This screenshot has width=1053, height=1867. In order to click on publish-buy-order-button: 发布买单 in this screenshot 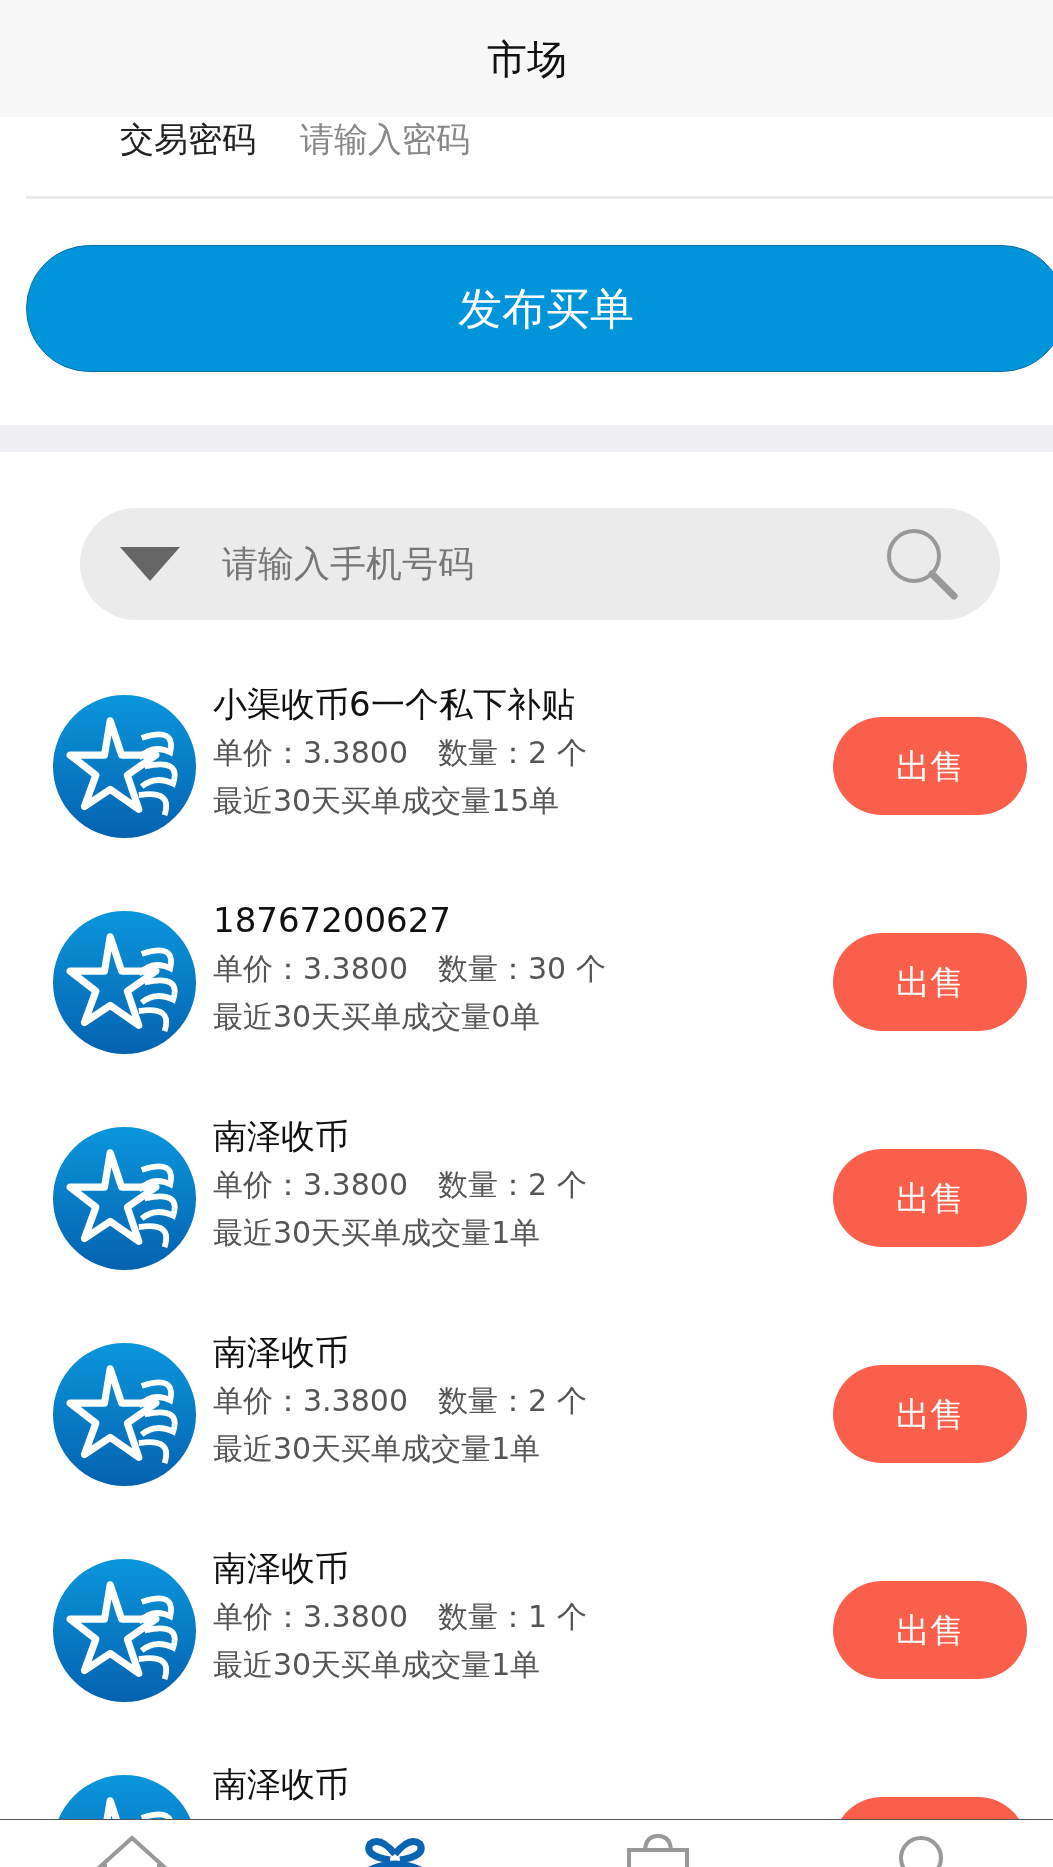, I will do `click(539, 308)`.